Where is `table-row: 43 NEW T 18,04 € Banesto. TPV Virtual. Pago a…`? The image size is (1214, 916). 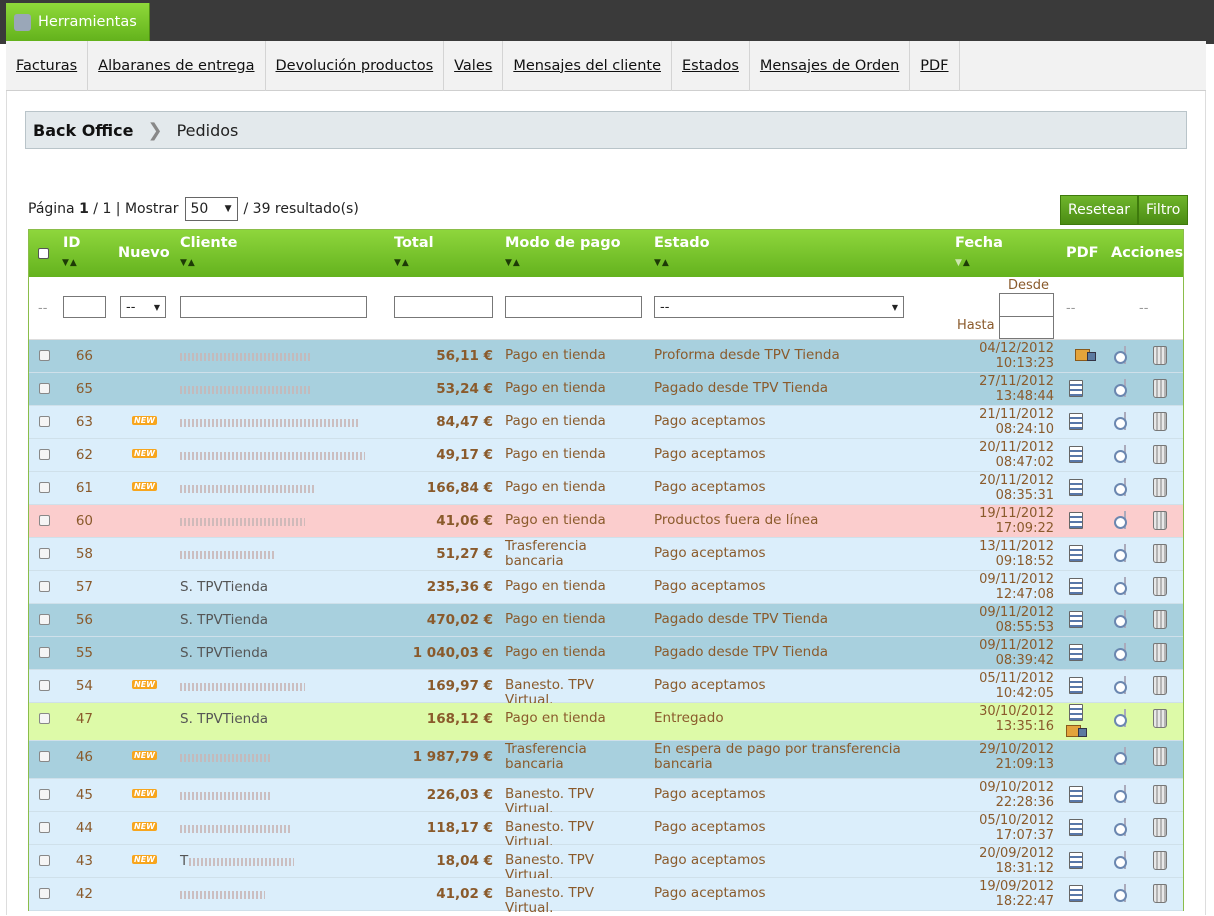
table-row: 43 NEW T 18,04 € Banesto. TPV Virtual. Pago a… is located at coordinates (606, 864).